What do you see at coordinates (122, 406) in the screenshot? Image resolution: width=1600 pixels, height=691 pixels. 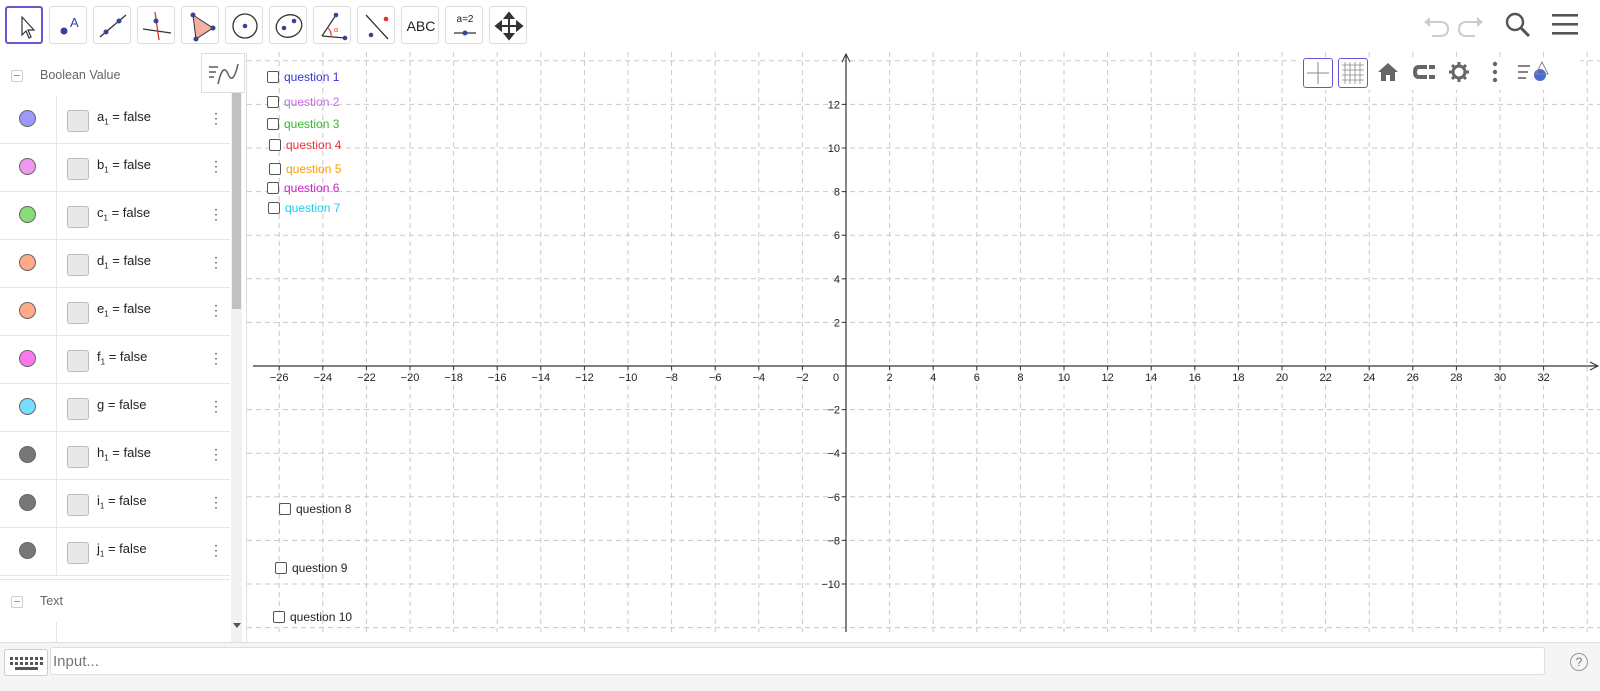 I see `row-definition: g = false` at bounding box center [122, 406].